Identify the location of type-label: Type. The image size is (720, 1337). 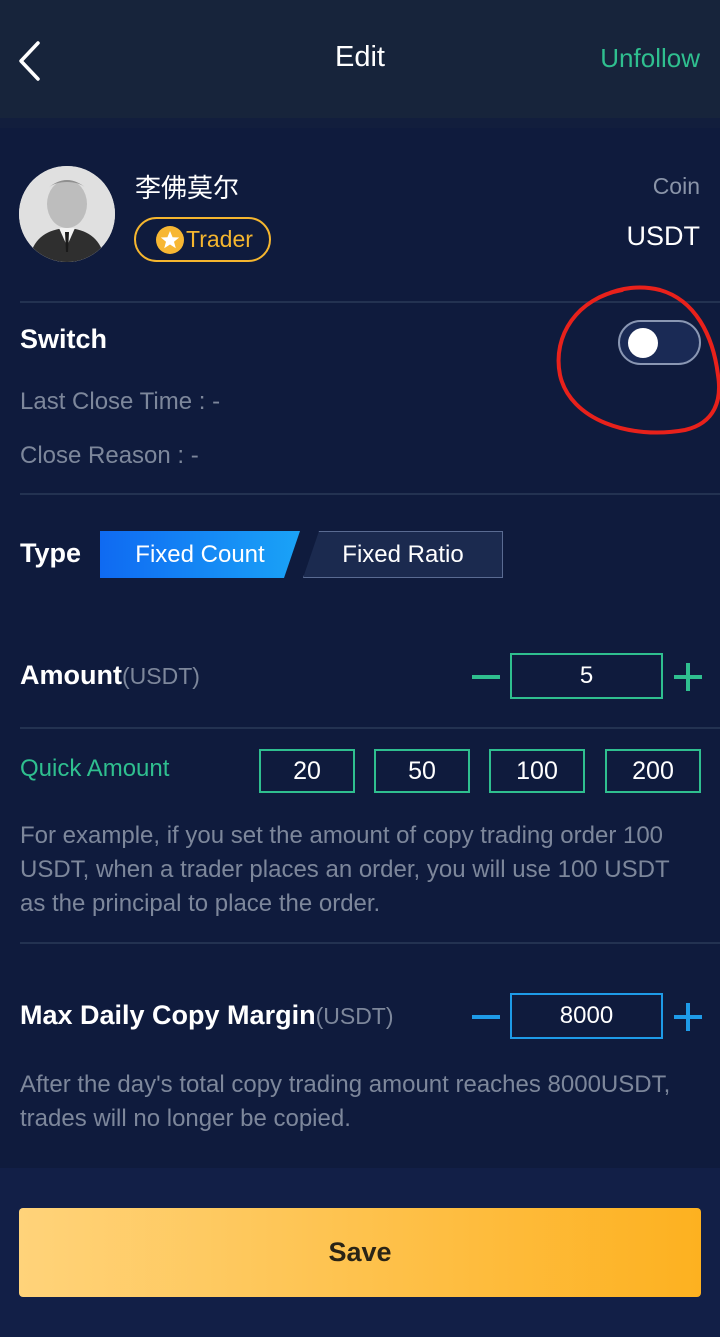
(51, 553).